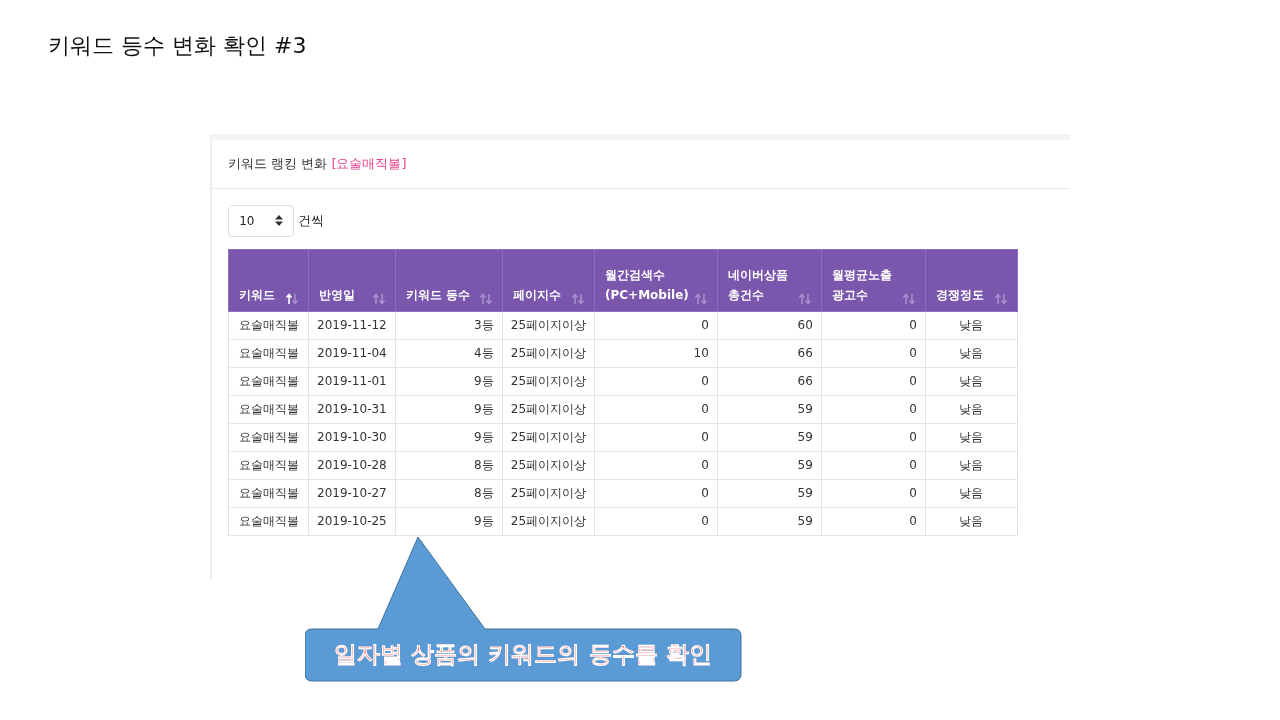 This screenshot has height=720, width=1280. I want to click on table-cell: 4등, so click(449, 353).